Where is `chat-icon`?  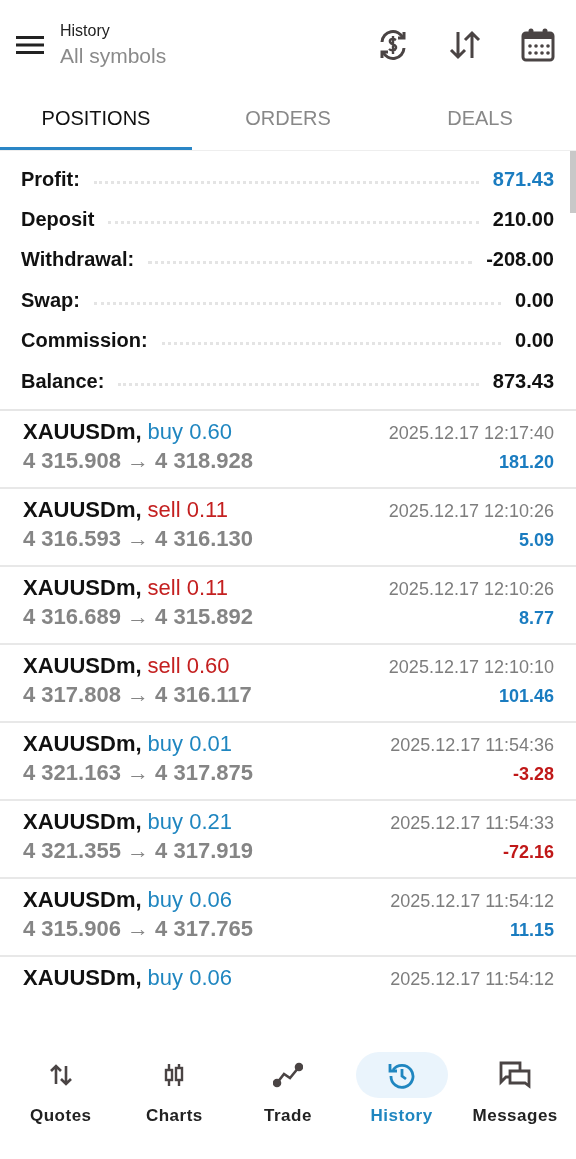
chat-icon is located at coordinates (515, 1075).